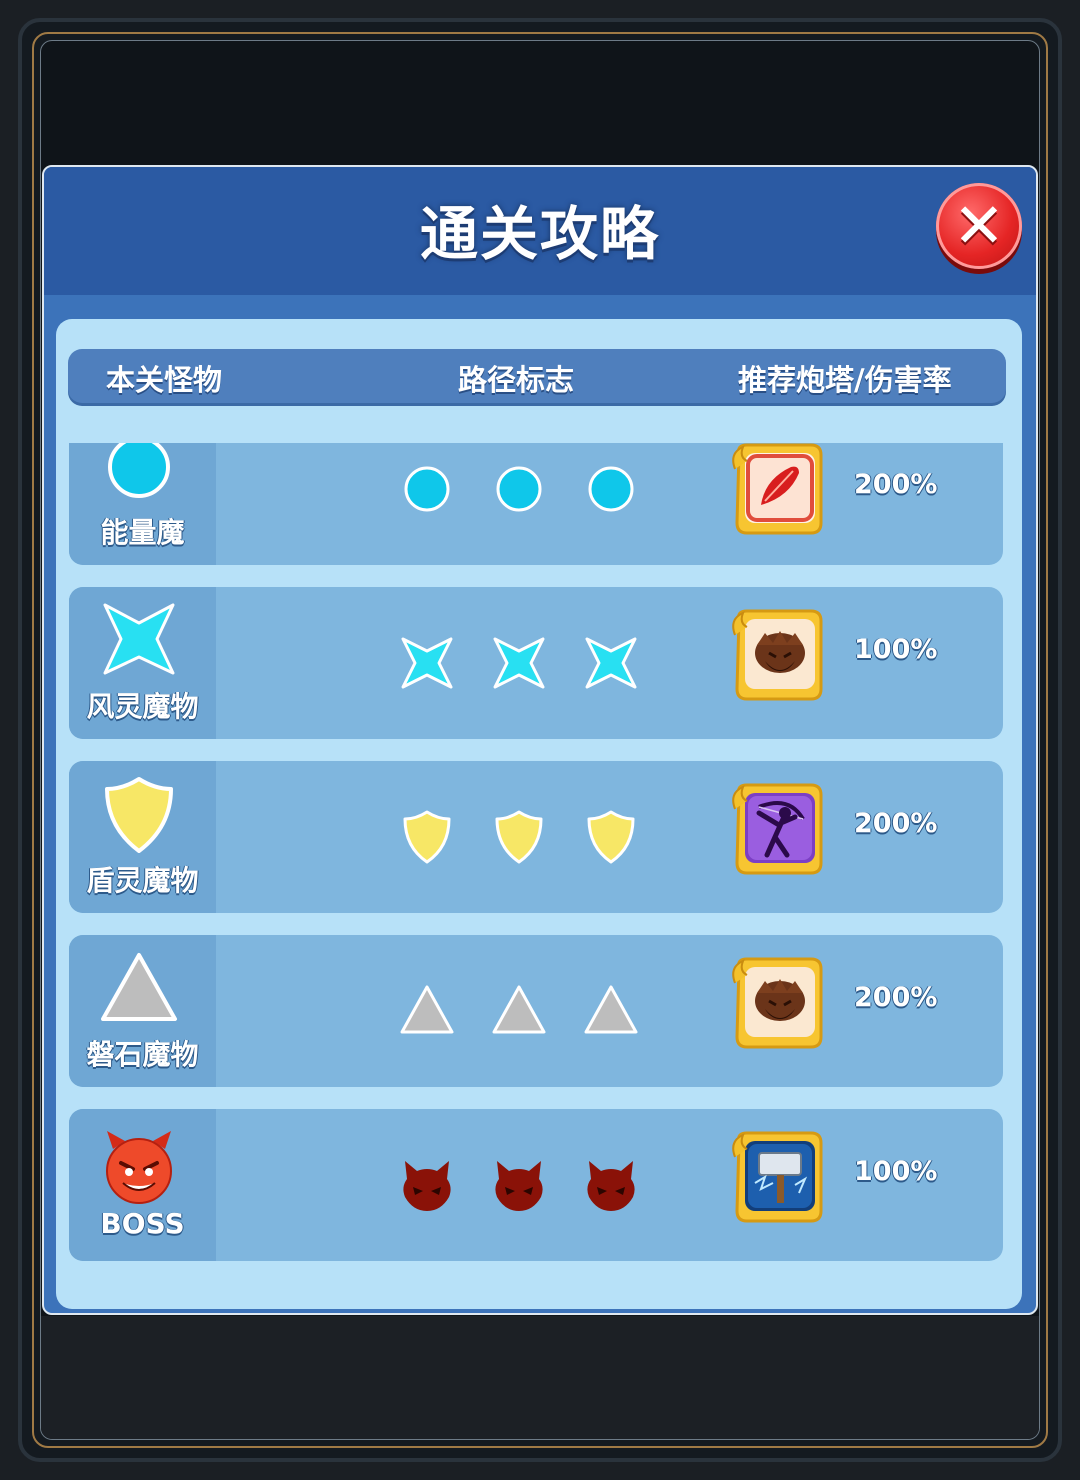  I want to click on monster-cell: 盾灵魔物, so click(142, 837).